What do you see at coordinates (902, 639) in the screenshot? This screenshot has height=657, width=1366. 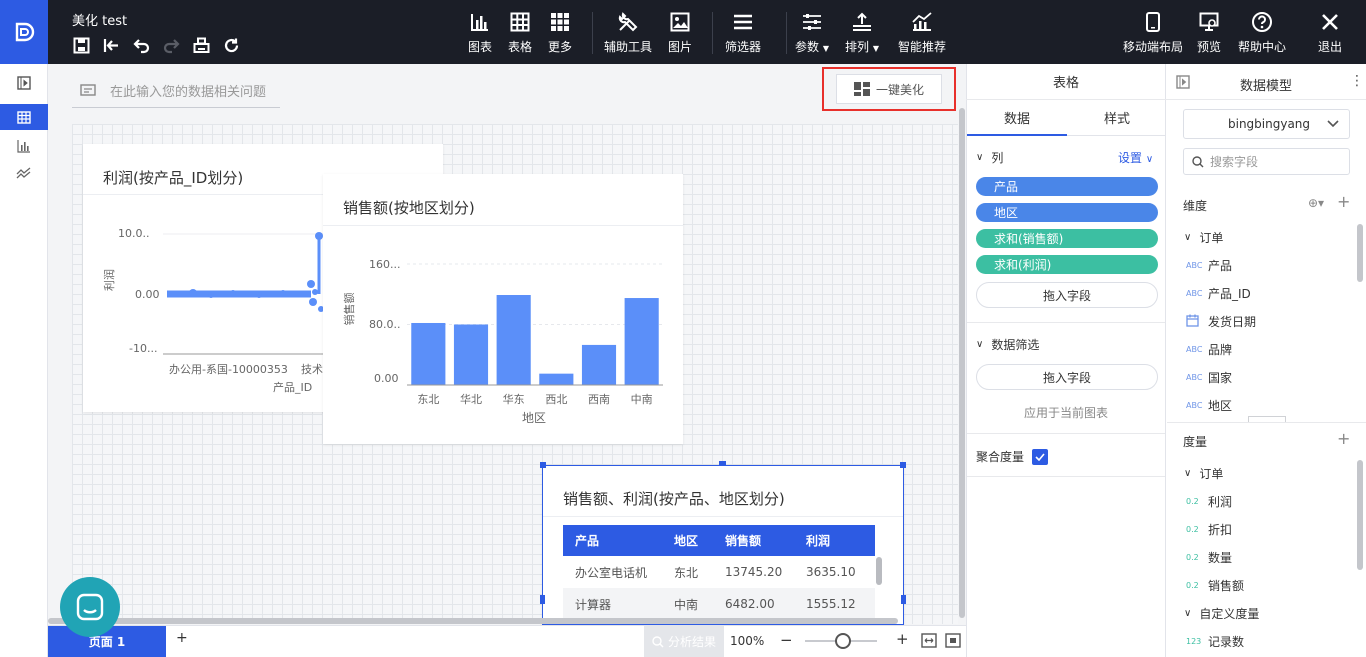 I see `zoom-in-button: +` at bounding box center [902, 639].